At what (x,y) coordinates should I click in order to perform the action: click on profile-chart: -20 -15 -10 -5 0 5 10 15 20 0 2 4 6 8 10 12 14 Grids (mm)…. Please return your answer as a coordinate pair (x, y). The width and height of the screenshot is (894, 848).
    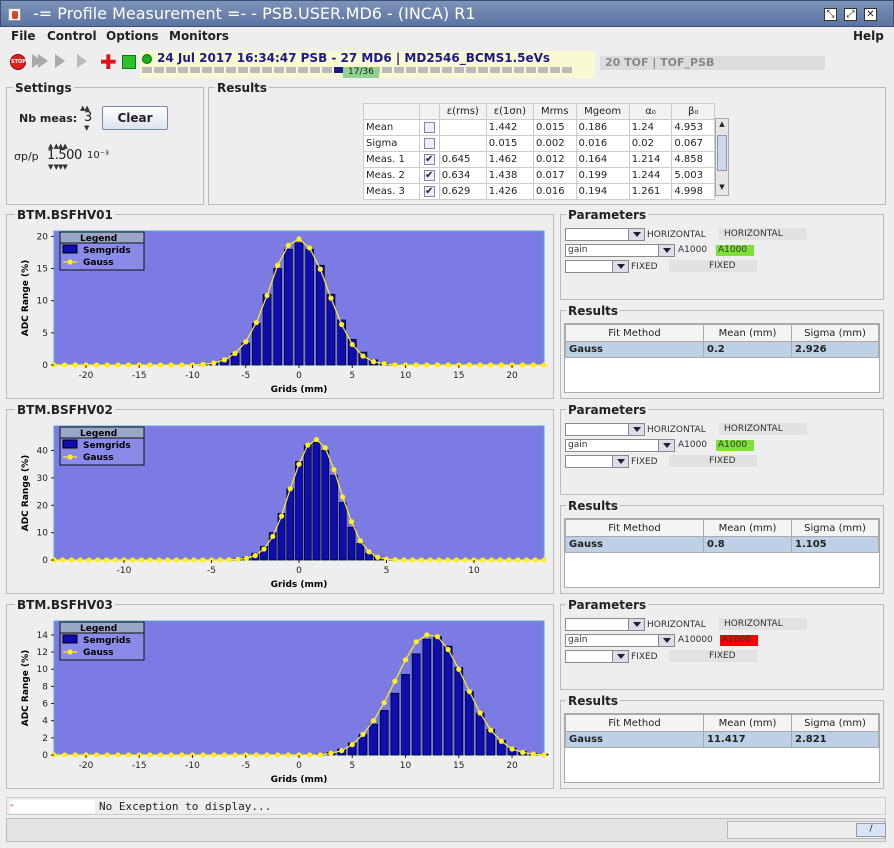
    Looking at the image, I should click on (281, 697).